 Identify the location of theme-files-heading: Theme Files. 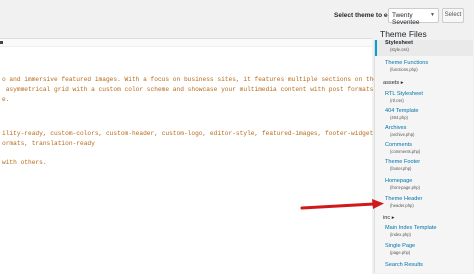
(403, 34).